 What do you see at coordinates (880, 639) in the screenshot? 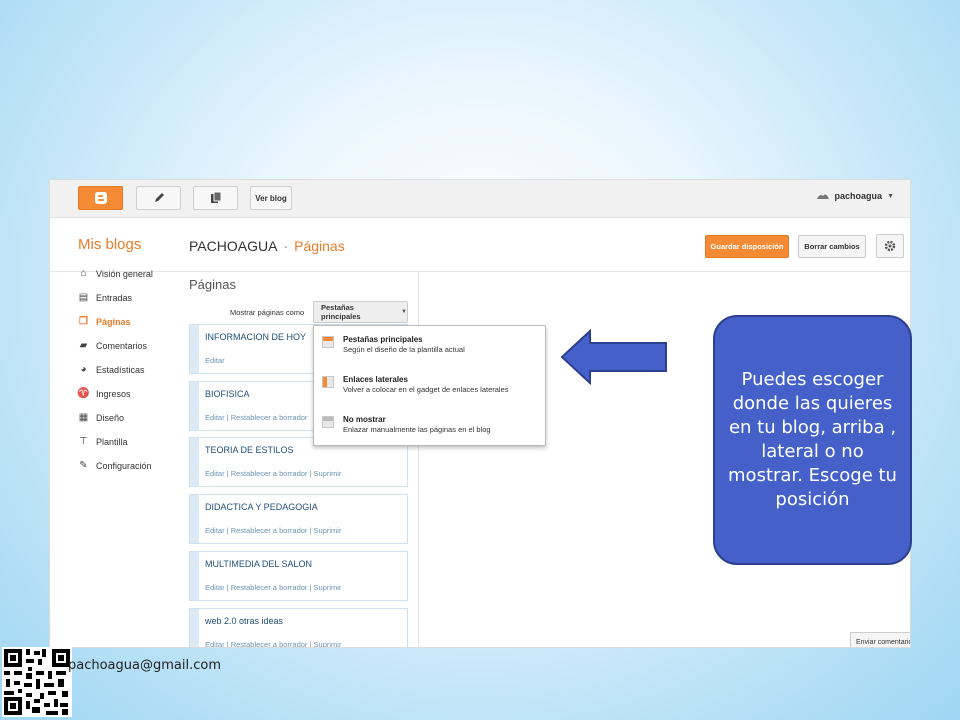
I see `feedback-button: Enviar comentarios` at bounding box center [880, 639].